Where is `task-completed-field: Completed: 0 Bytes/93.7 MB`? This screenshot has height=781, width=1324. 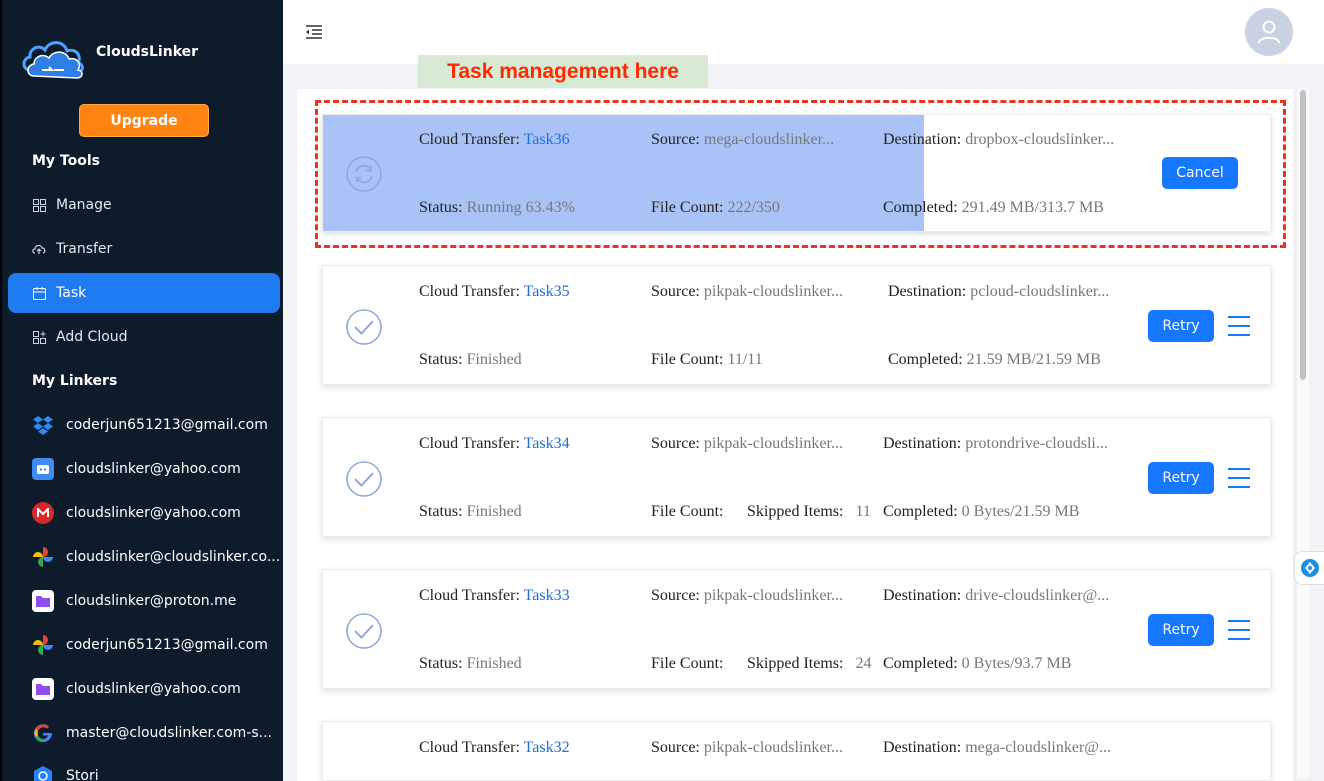
task-completed-field: Completed: 0 Bytes/93.7 MB is located at coordinates (977, 663).